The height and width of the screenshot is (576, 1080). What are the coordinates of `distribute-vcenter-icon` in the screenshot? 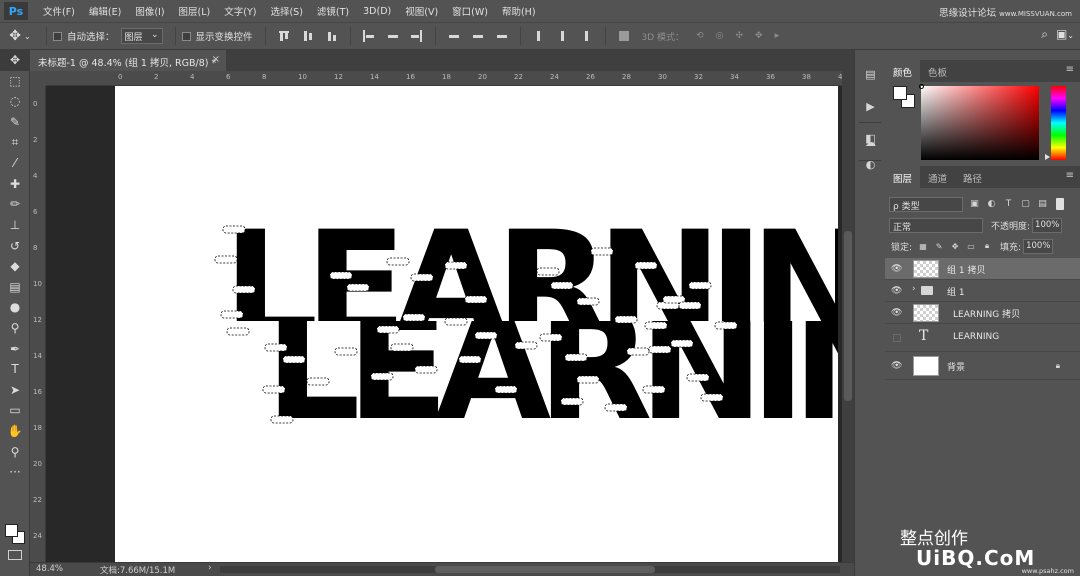 It's located at (478, 36).